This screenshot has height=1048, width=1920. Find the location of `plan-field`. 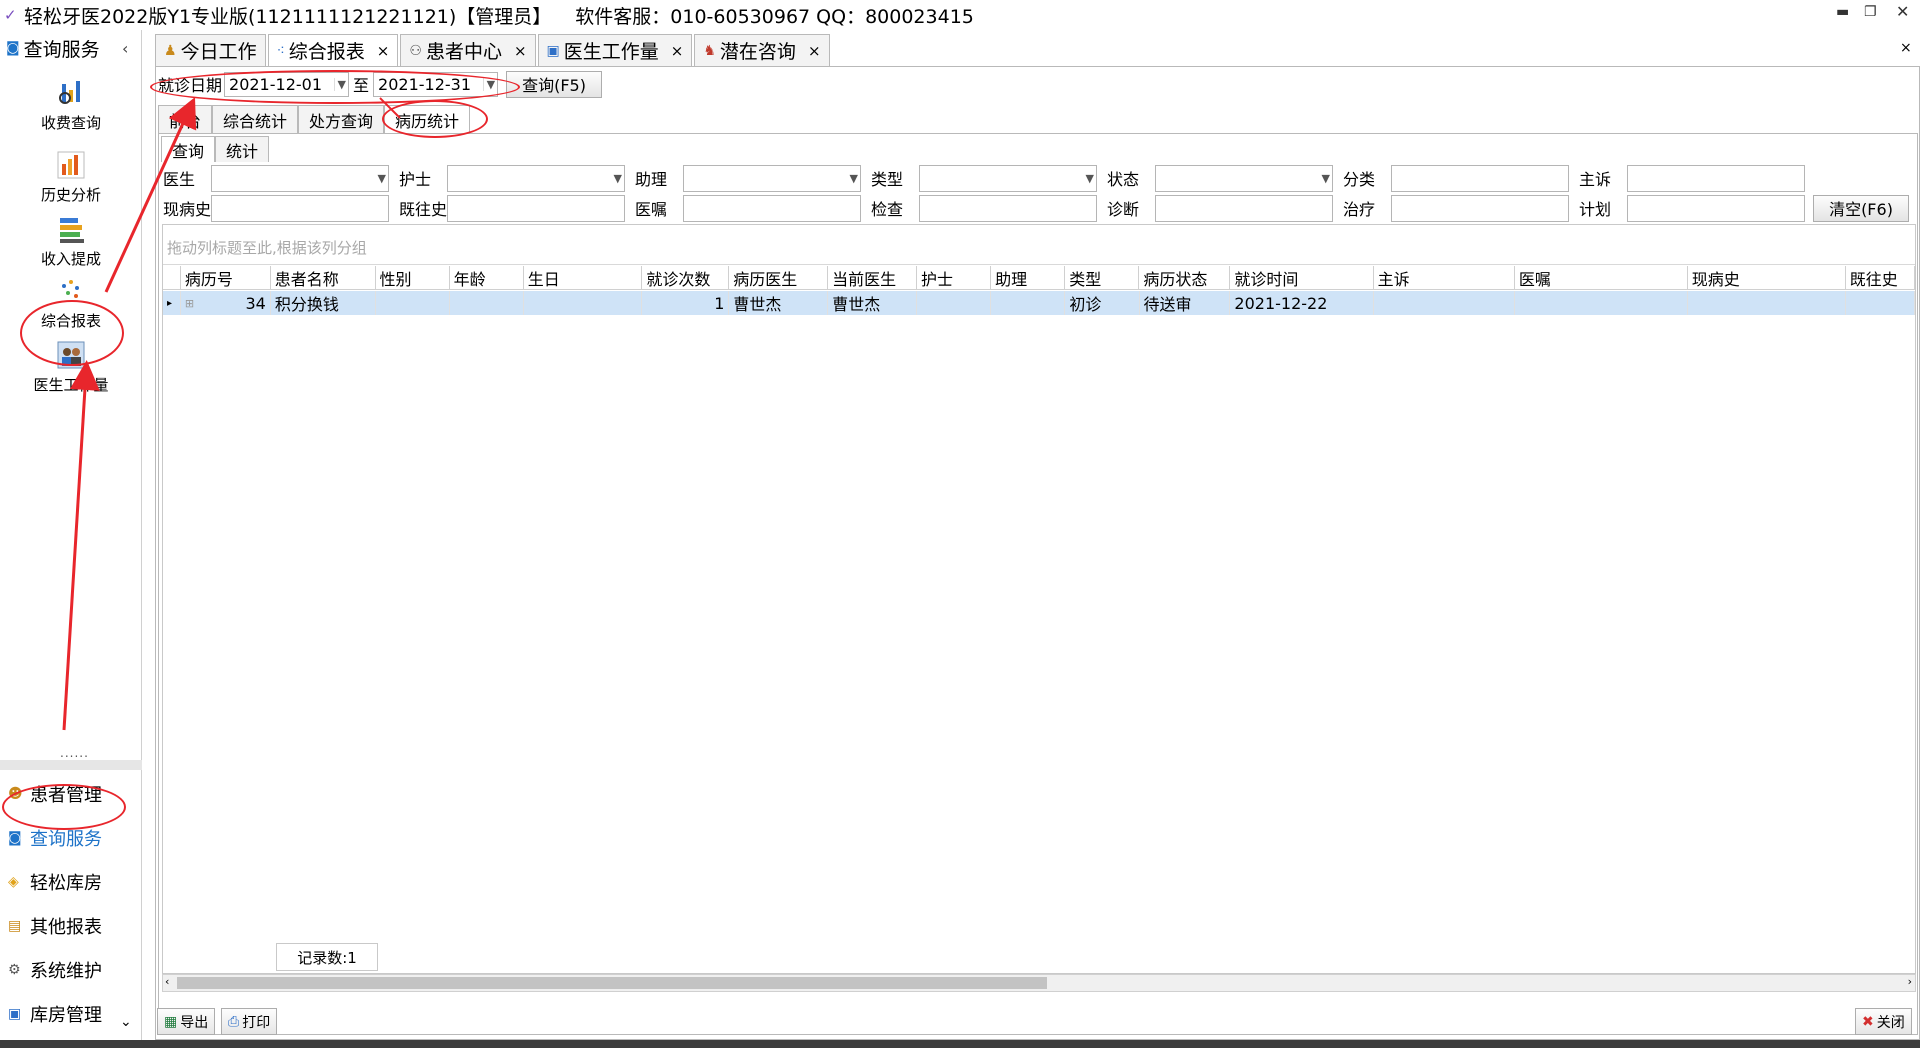

plan-field is located at coordinates (1716, 208).